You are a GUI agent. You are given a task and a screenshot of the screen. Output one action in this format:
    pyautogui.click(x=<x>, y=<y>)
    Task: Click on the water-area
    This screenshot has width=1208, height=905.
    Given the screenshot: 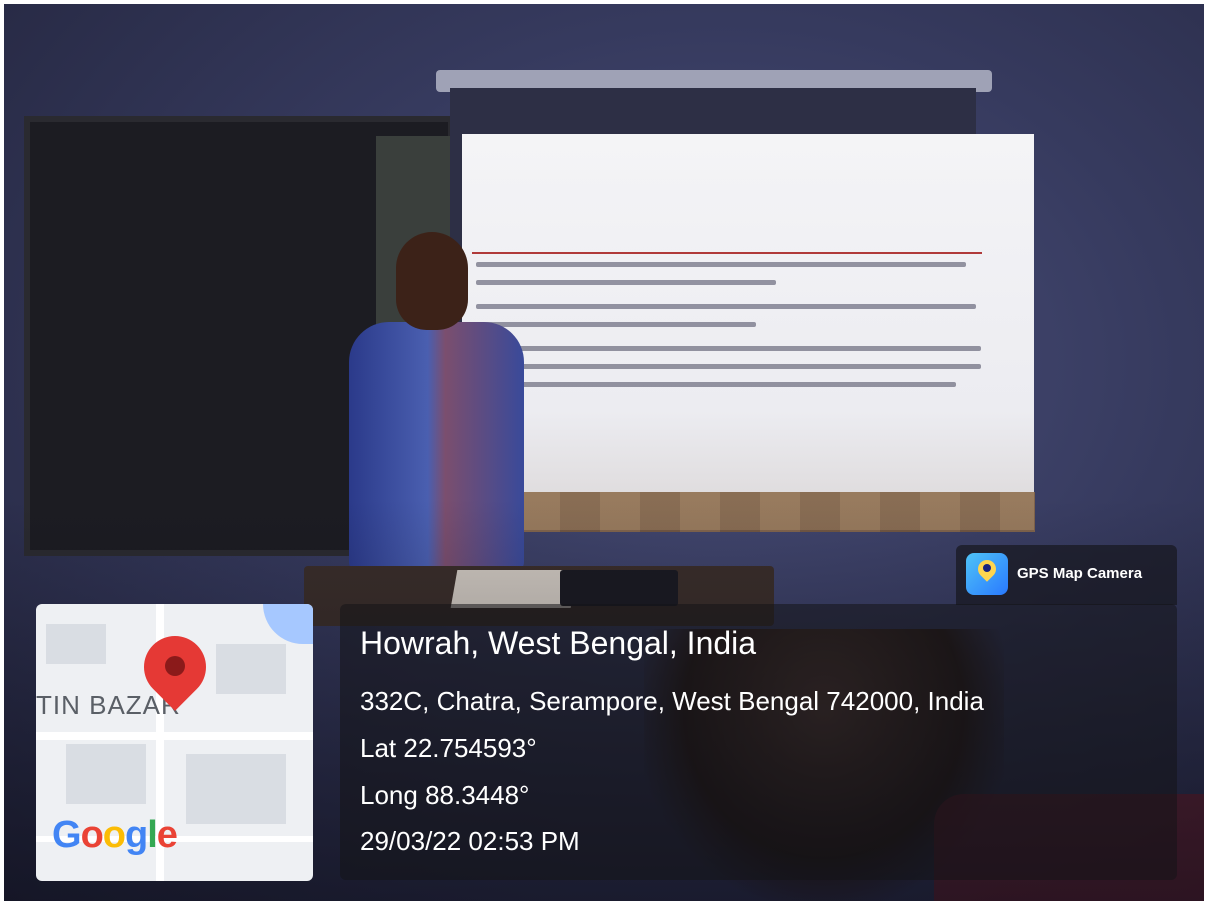 What is the action you would take?
    pyautogui.click(x=288, y=624)
    